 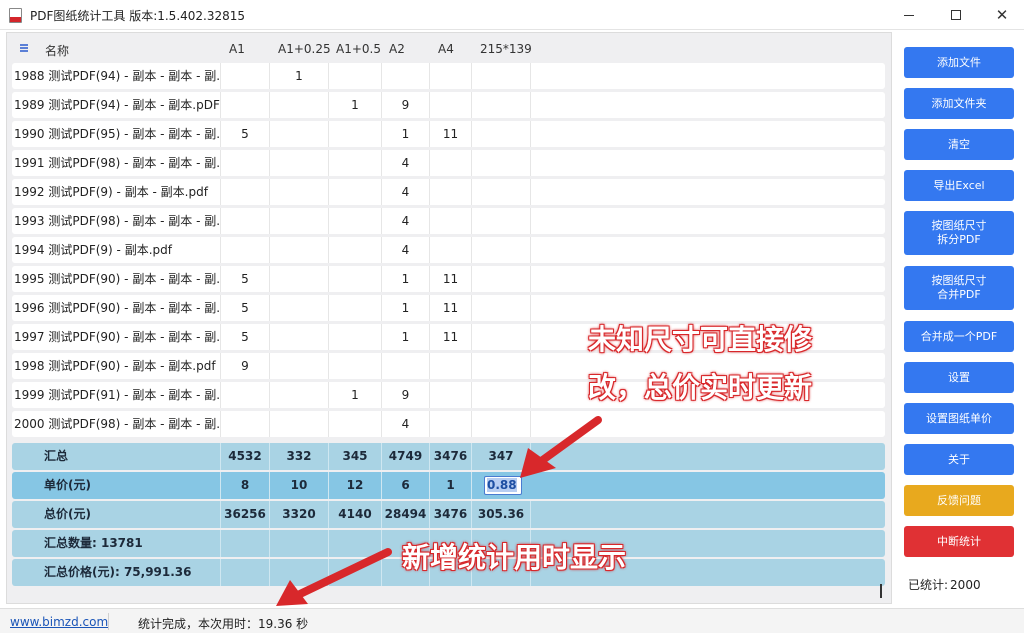 What do you see at coordinates (451, 308) in the screenshot?
I see `row-count-a4: 11` at bounding box center [451, 308].